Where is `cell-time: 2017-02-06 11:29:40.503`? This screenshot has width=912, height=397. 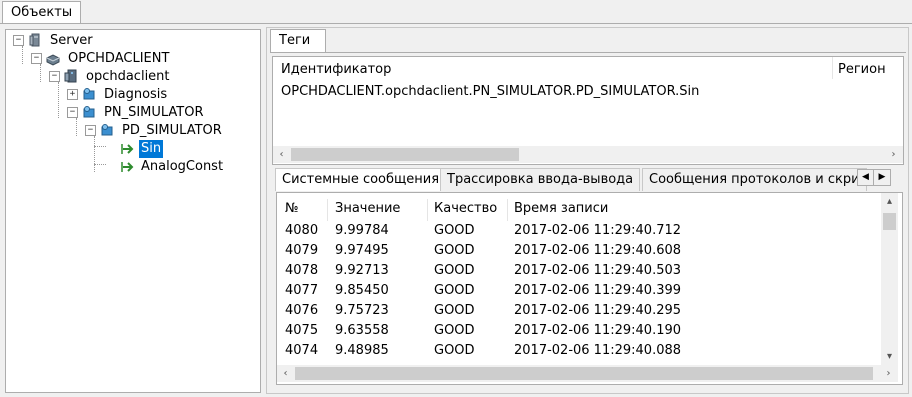 cell-time: 2017-02-06 11:29:40.503 is located at coordinates (598, 270).